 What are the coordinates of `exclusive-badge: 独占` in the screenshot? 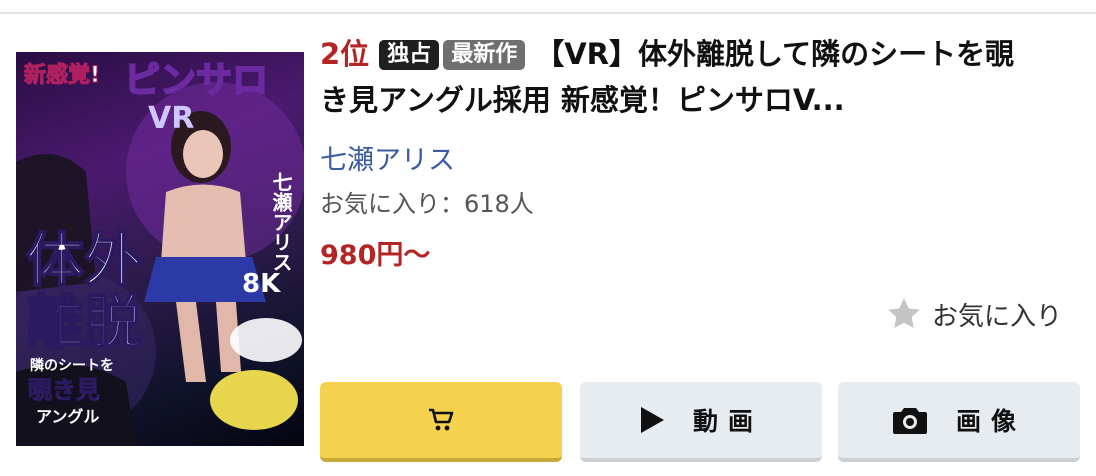 It's located at (409, 55).